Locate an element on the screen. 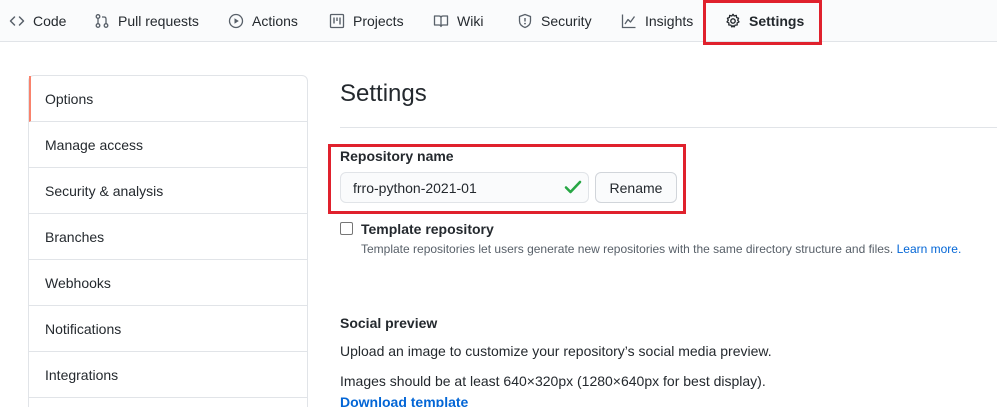  tab-actions: Actions is located at coordinates (263, 21).